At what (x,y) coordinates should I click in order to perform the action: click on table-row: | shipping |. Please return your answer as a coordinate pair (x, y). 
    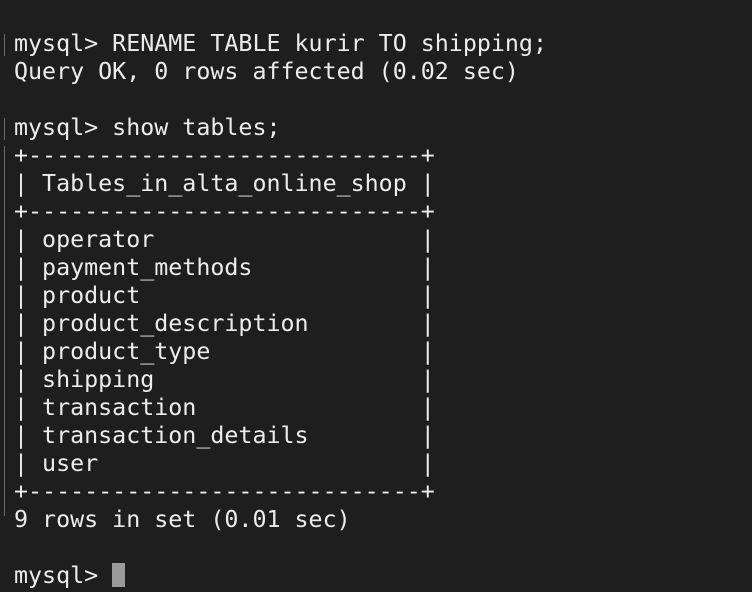
    Looking at the image, I should click on (224, 379).